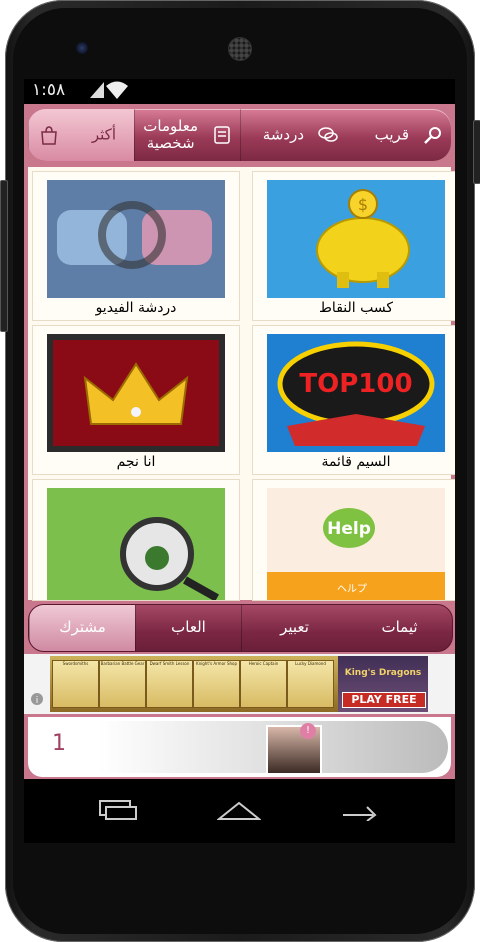  I want to click on nav-item-label: قريب, so click(391, 134).